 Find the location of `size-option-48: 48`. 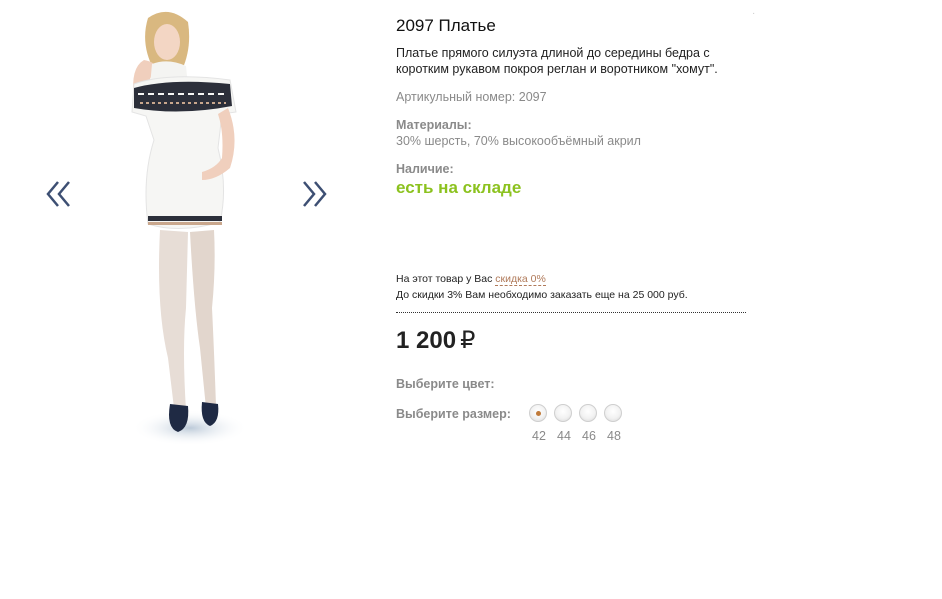

size-option-48: 48 is located at coordinates (614, 425).